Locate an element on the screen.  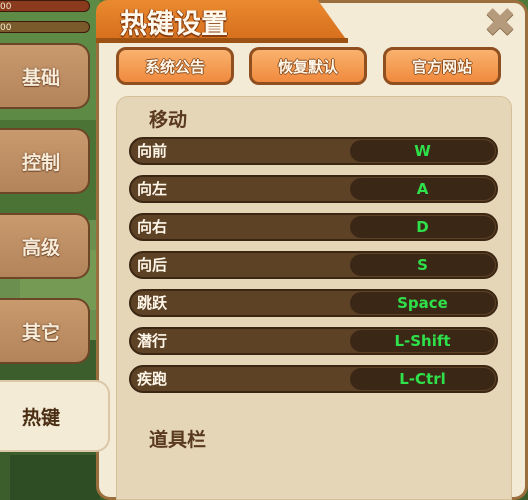
hunger-bar: 00 is located at coordinates (45, 27).